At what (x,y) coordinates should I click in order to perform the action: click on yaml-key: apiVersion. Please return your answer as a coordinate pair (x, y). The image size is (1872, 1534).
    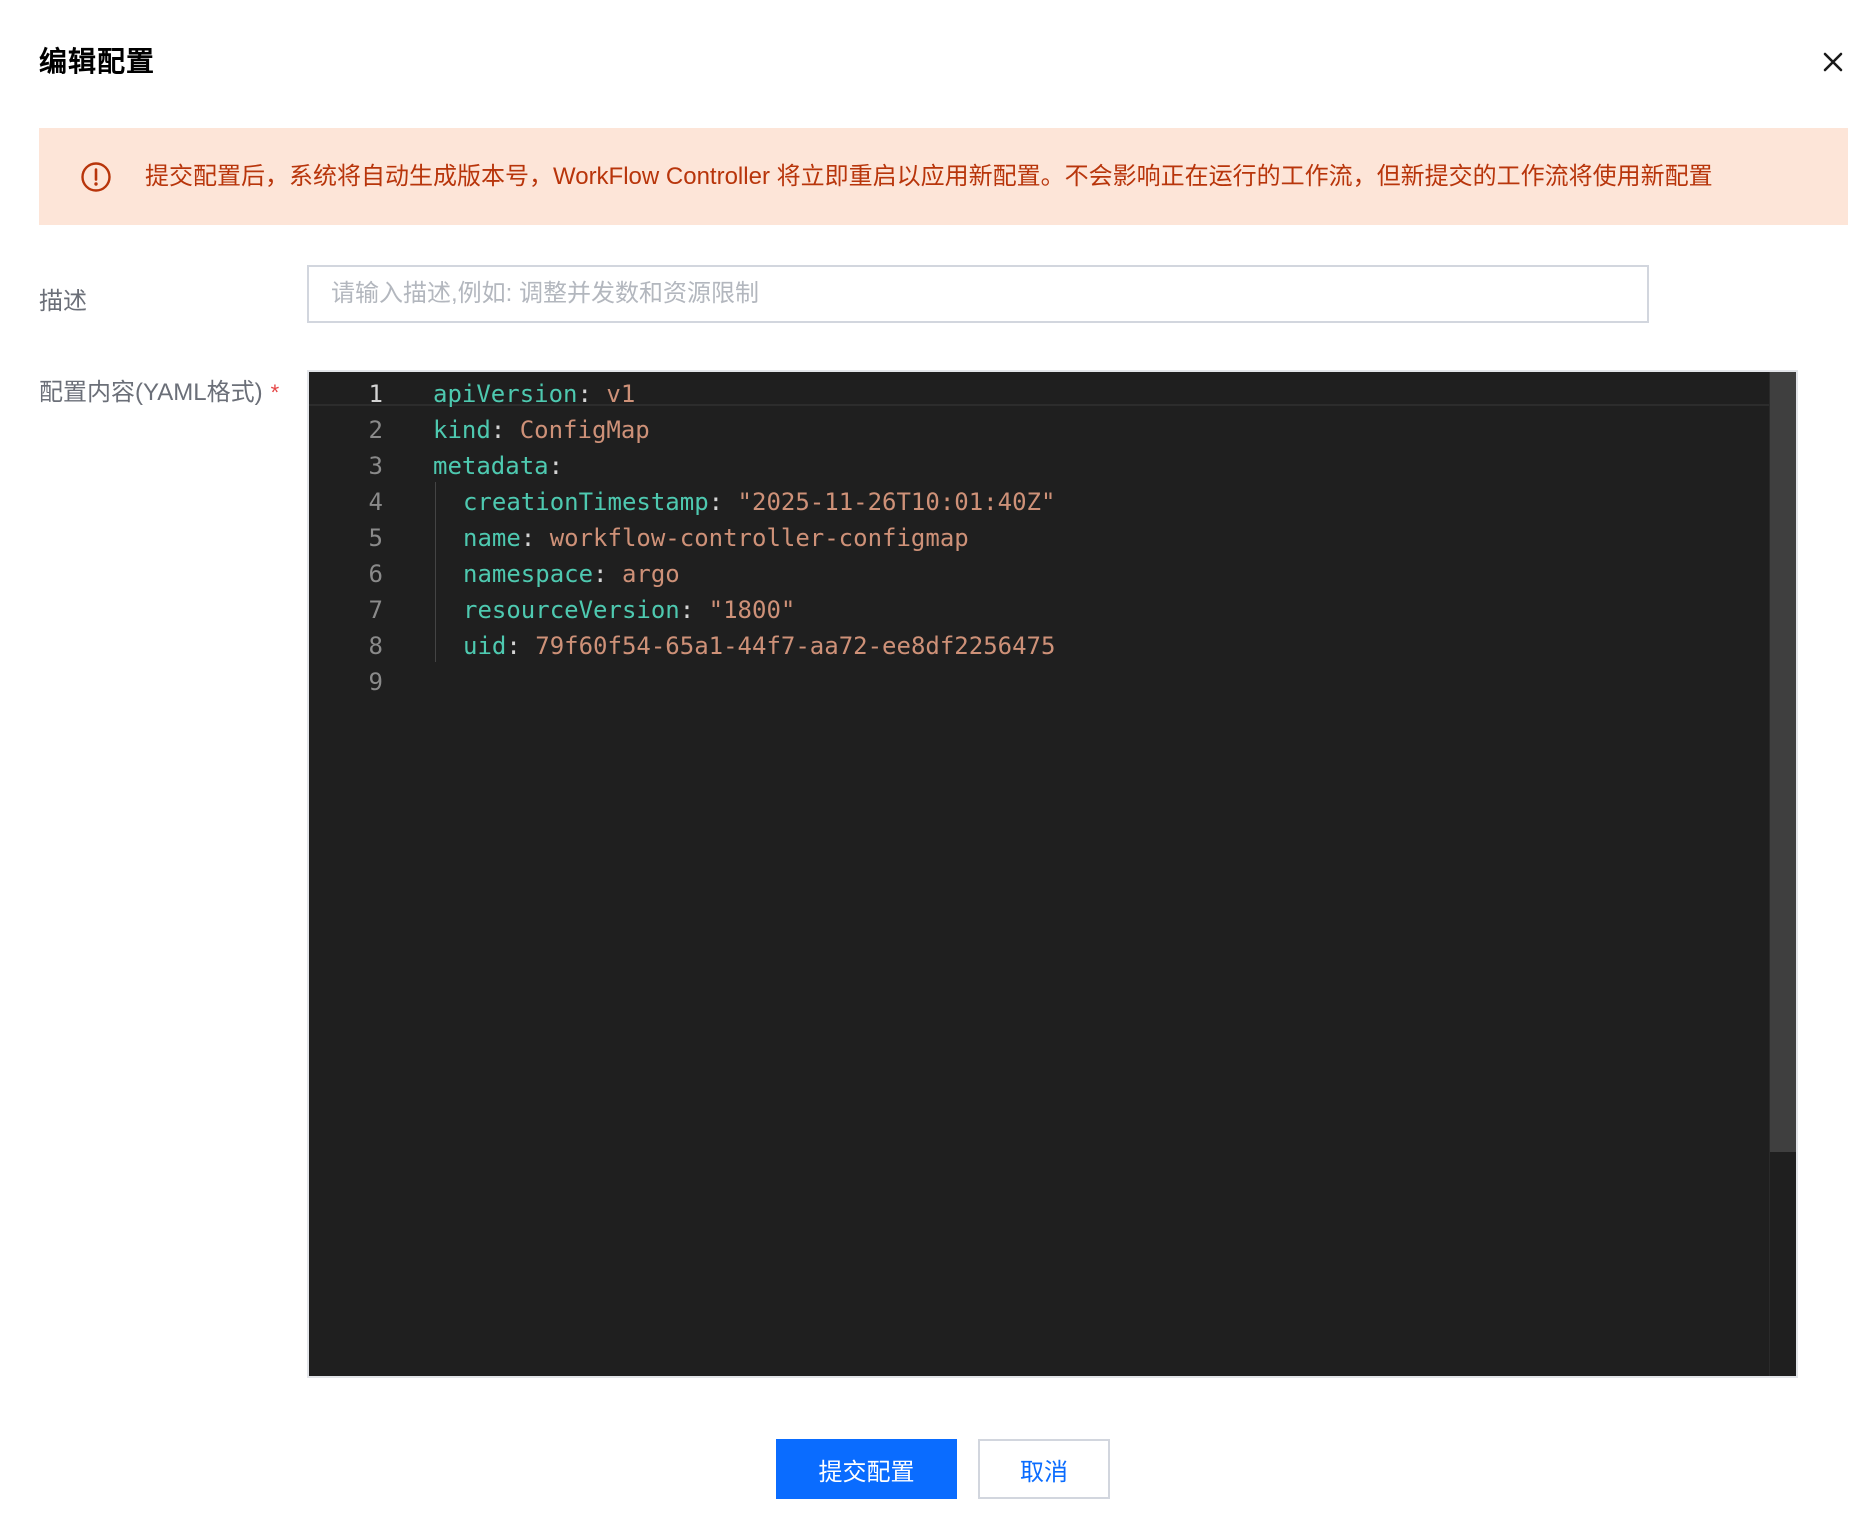
    Looking at the image, I should click on (505, 394).